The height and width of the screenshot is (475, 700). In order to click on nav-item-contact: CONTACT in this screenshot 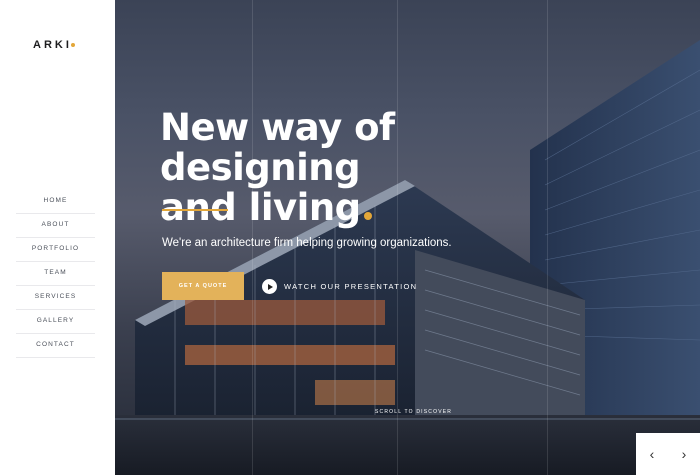, I will do `click(55, 346)`.